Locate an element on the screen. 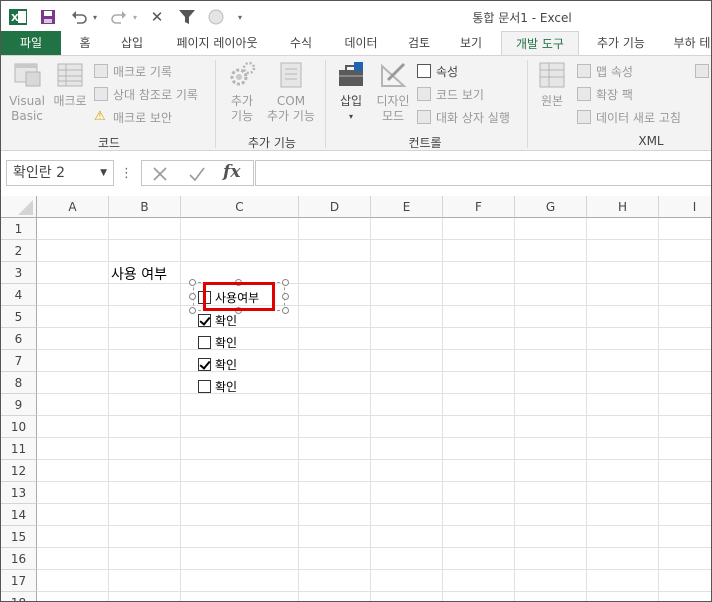 The image size is (712, 602). visual-basic-label: Visual Basic is located at coordinates (27, 108).